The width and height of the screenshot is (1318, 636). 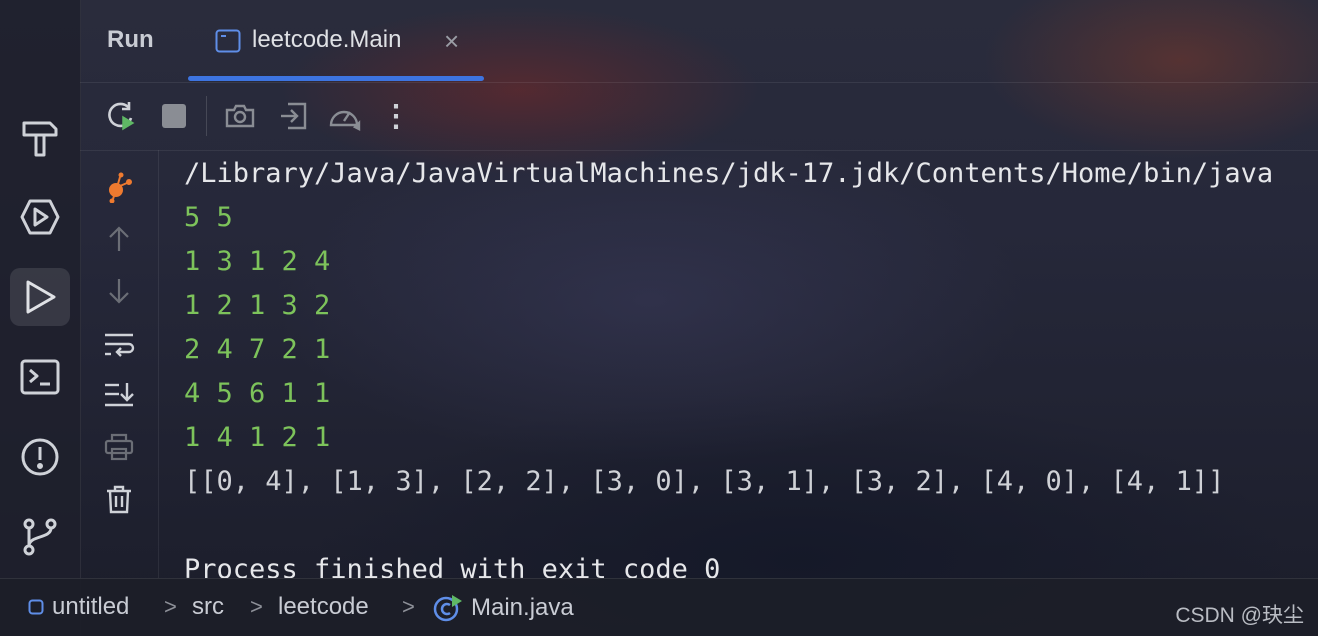 I want to click on scroll-to-end-icon, so click(x=119, y=395).